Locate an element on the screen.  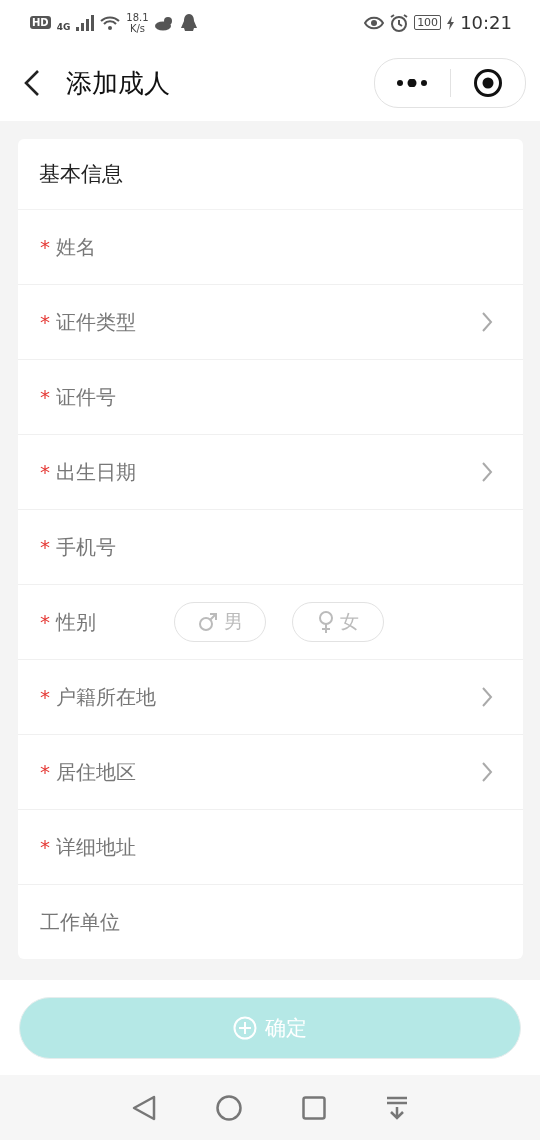
recents-nav-icon is located at coordinates (314, 1107).